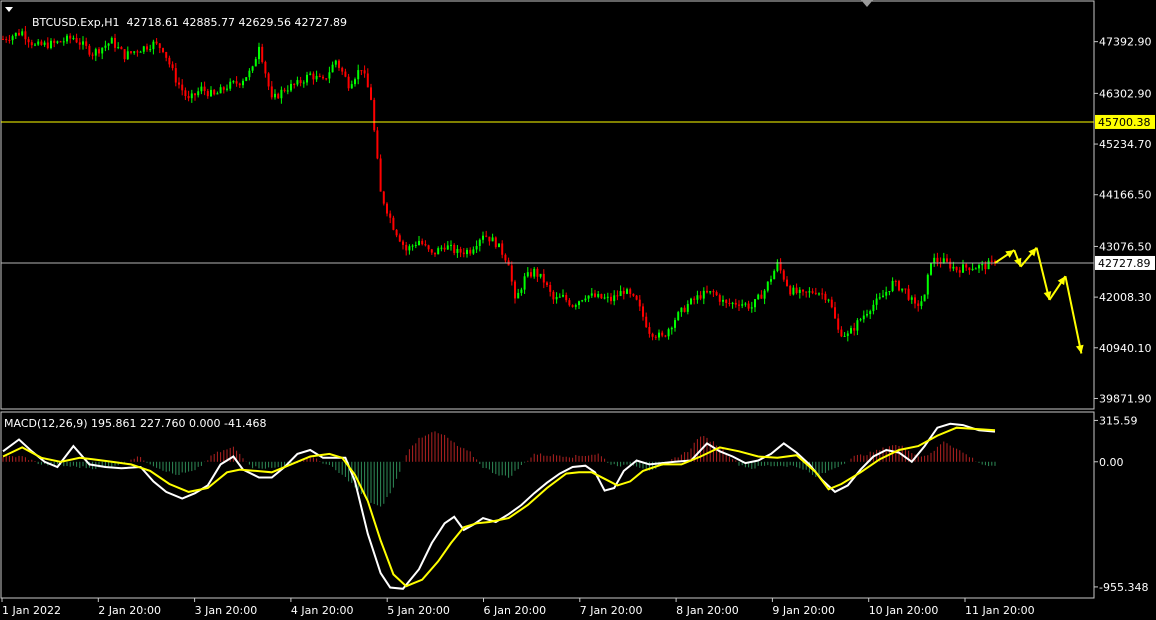 The width and height of the screenshot is (1156, 620). Describe the element at coordinates (31, 610) in the screenshot. I see `time-tick-label: 1 Jan 2022` at that location.